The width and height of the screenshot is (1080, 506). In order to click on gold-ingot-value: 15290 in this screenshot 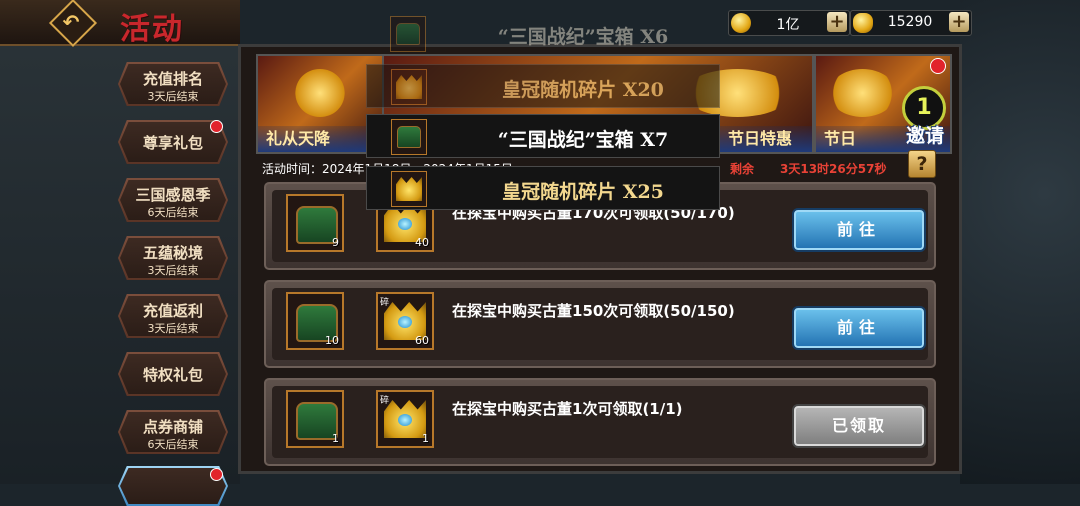, I will do `click(910, 22)`.